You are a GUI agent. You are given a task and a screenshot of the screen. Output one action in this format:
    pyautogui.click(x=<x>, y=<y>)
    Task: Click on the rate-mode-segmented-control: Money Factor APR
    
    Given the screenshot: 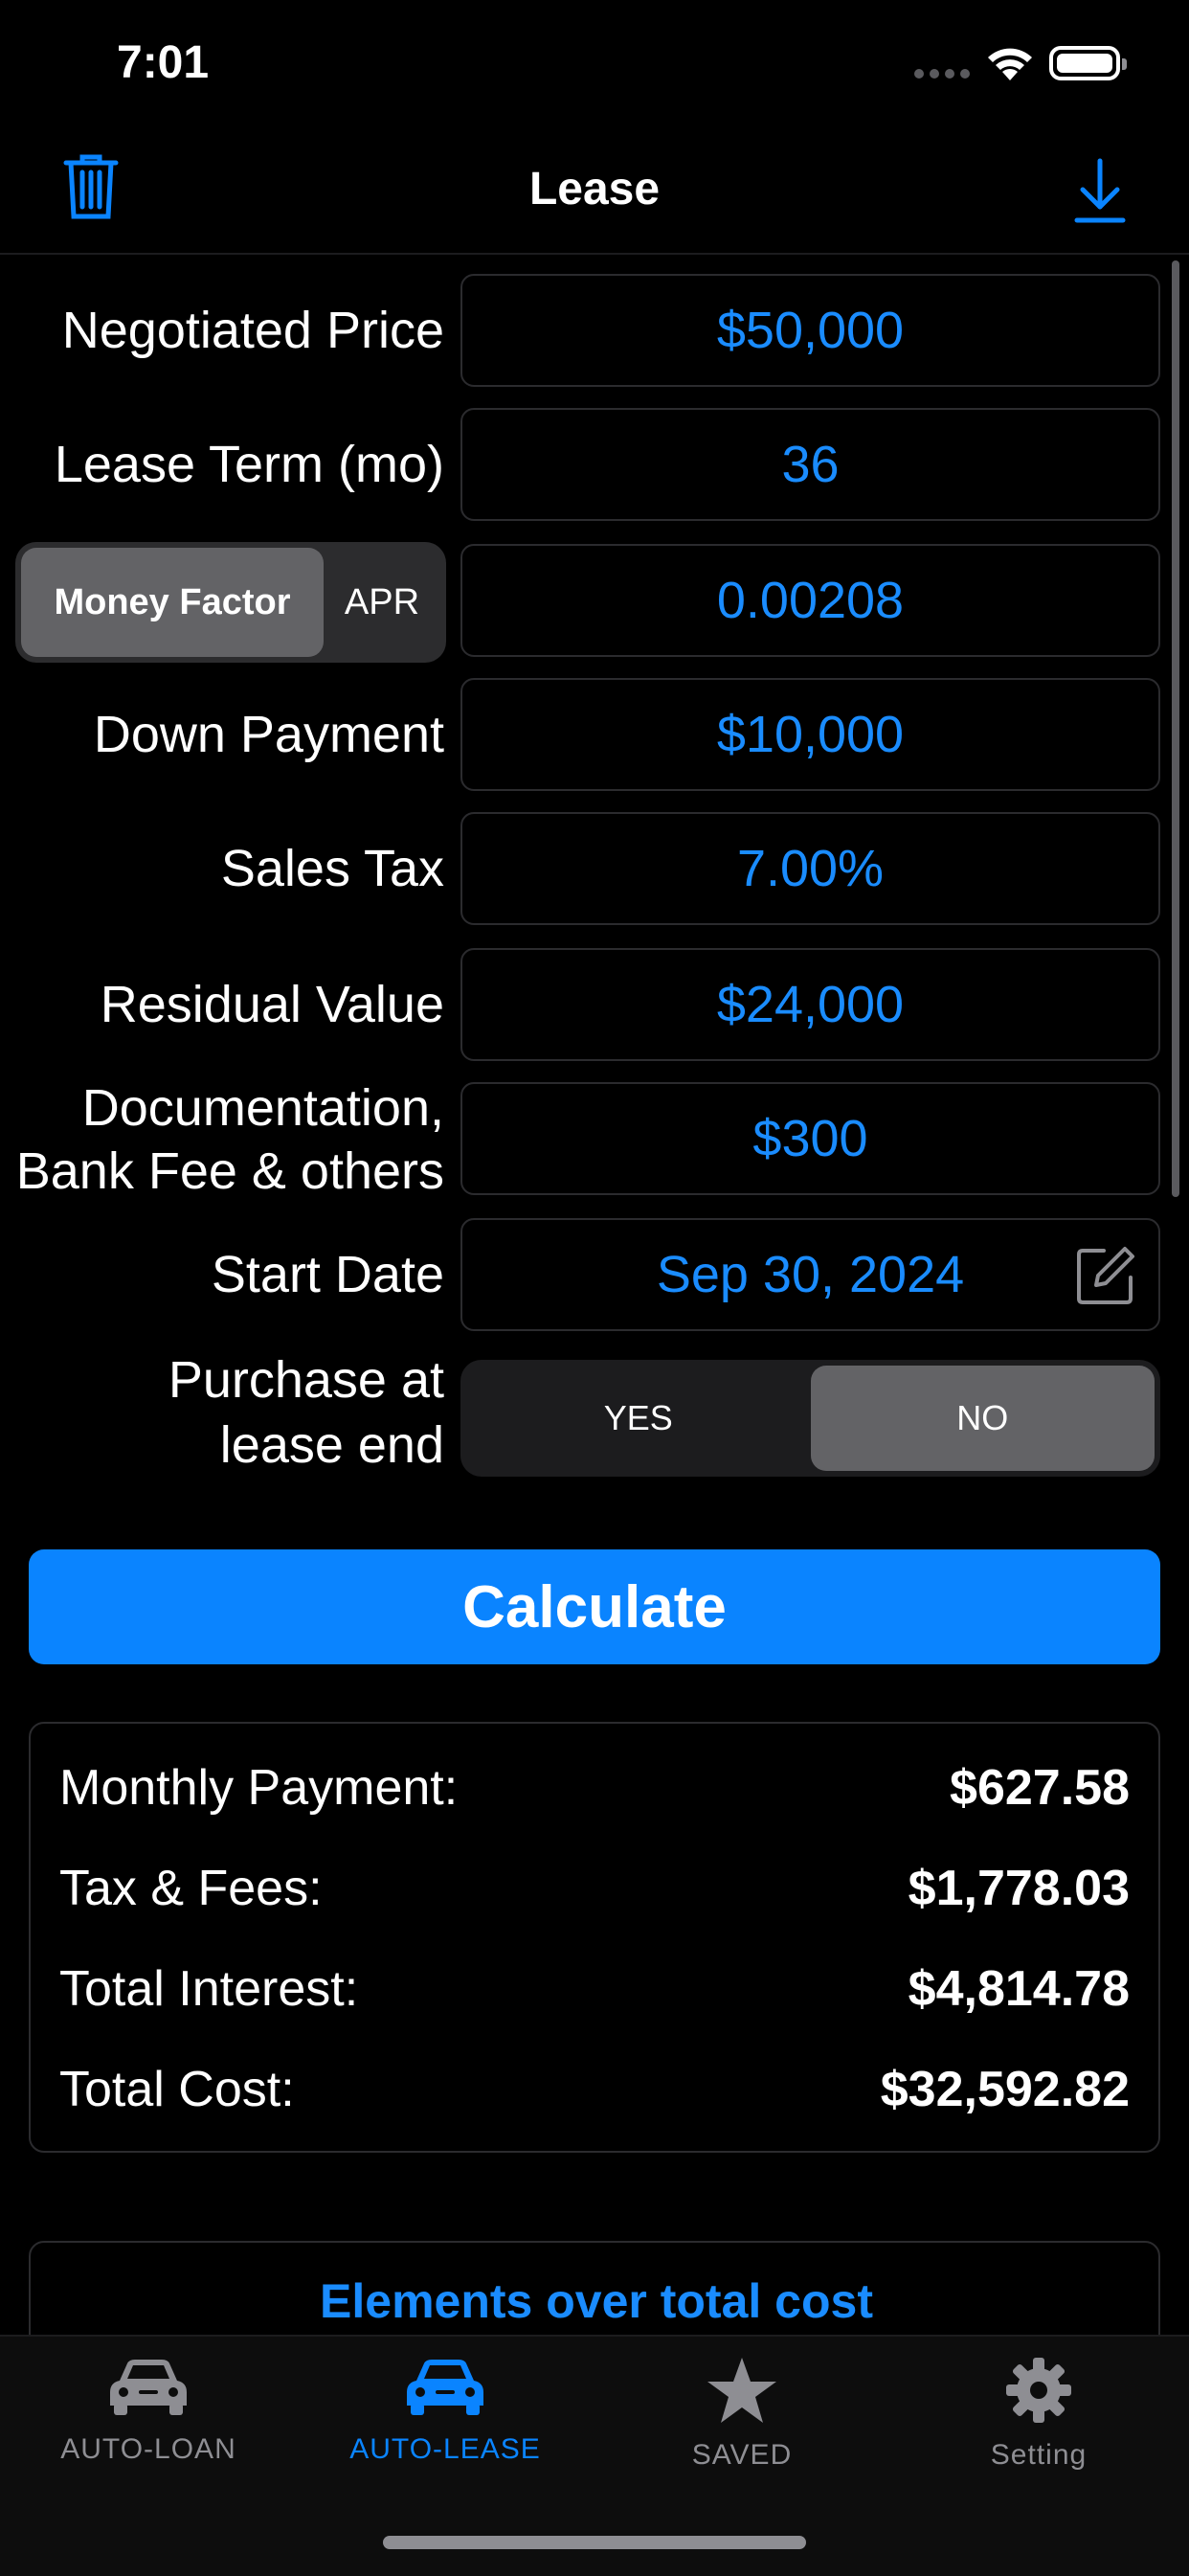 What is the action you would take?
    pyautogui.click(x=230, y=602)
    